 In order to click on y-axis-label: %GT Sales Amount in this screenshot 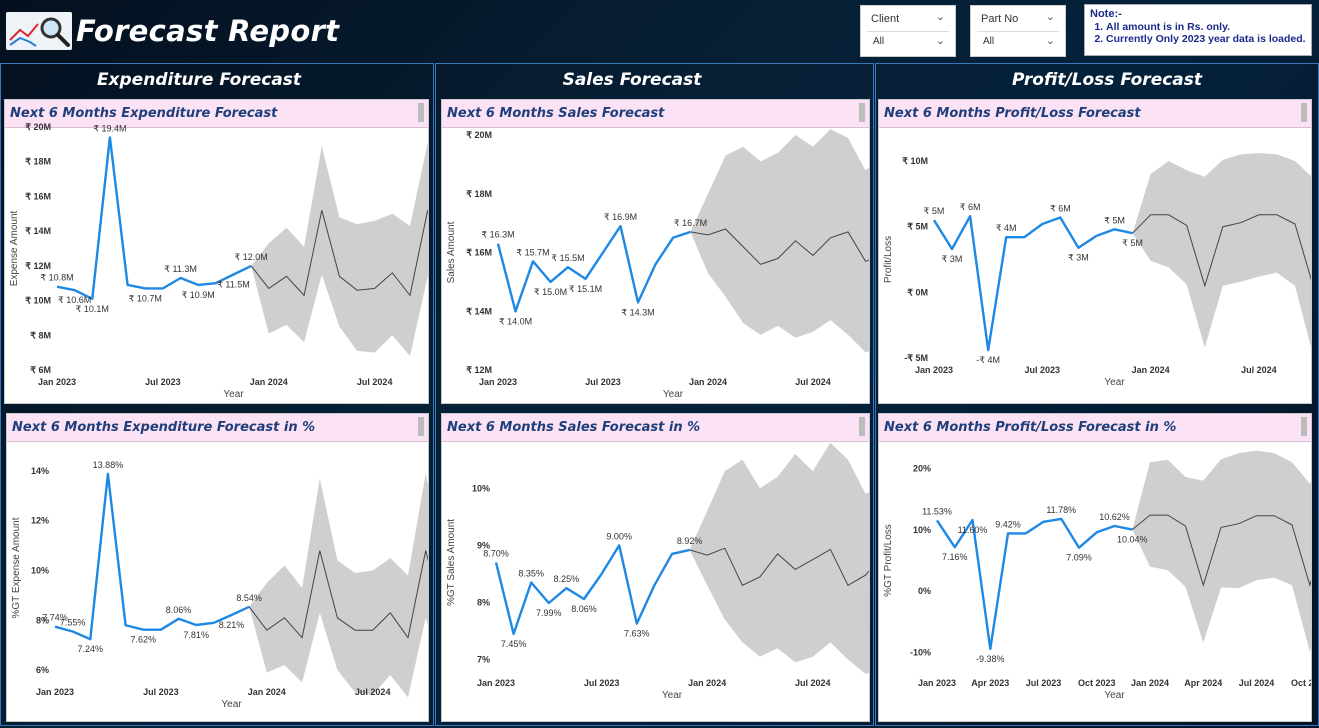, I will do `click(451, 562)`.